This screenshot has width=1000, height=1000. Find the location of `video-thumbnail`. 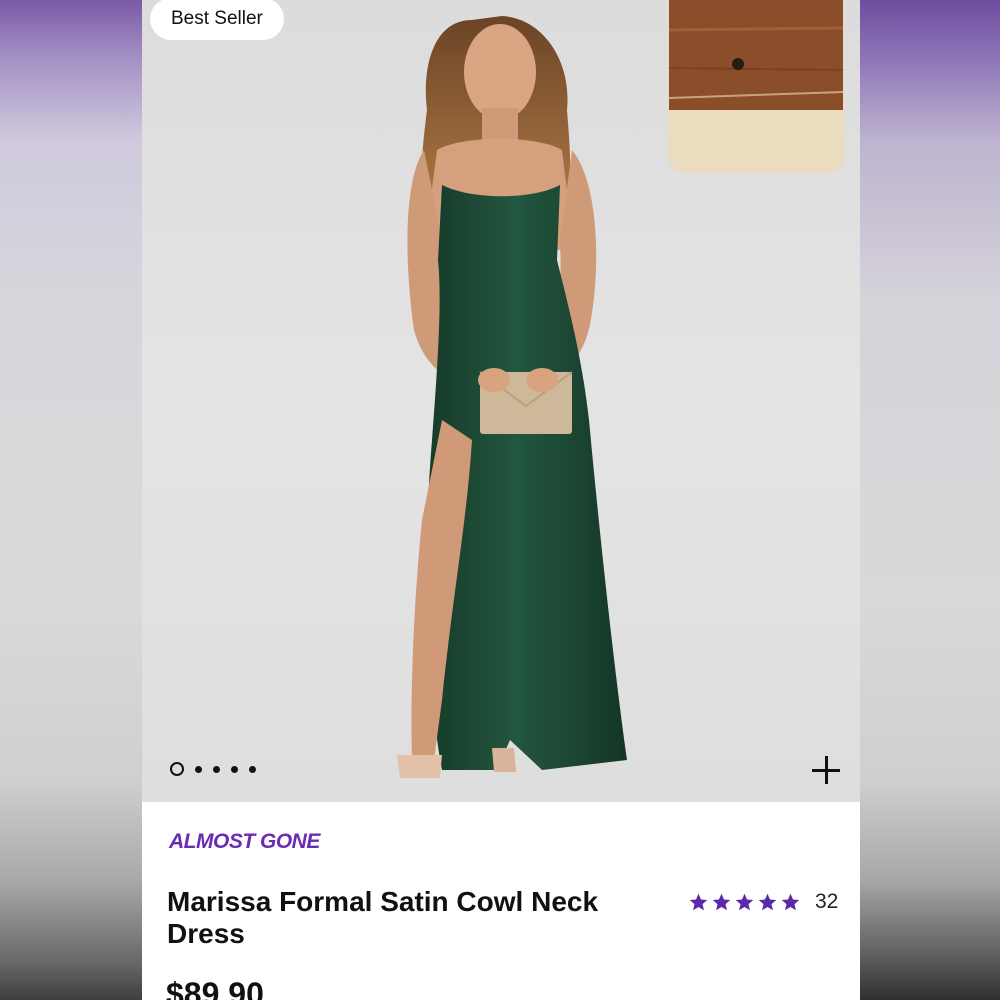

video-thumbnail is located at coordinates (756, 87).